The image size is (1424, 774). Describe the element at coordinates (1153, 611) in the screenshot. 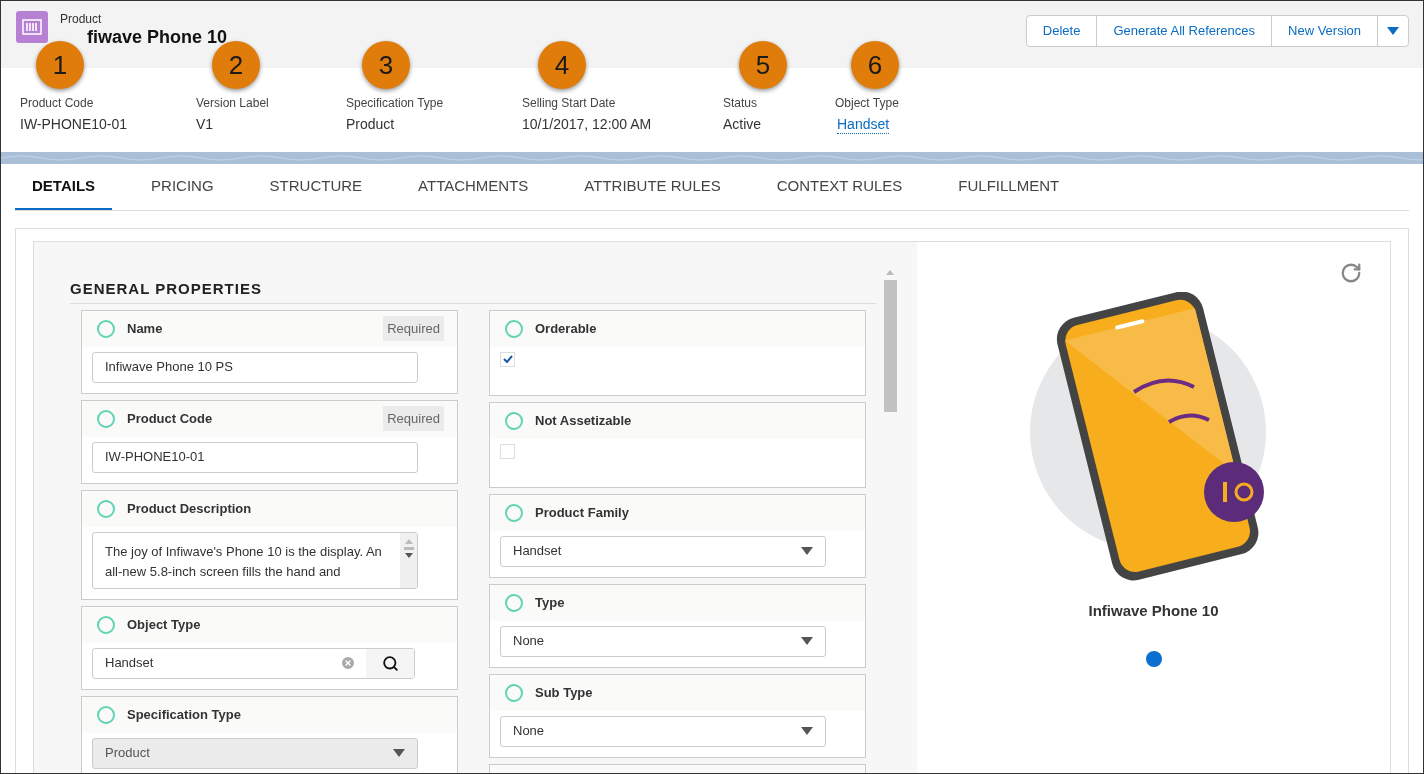

I see `product-caption: Infiwave Phone 10` at that location.